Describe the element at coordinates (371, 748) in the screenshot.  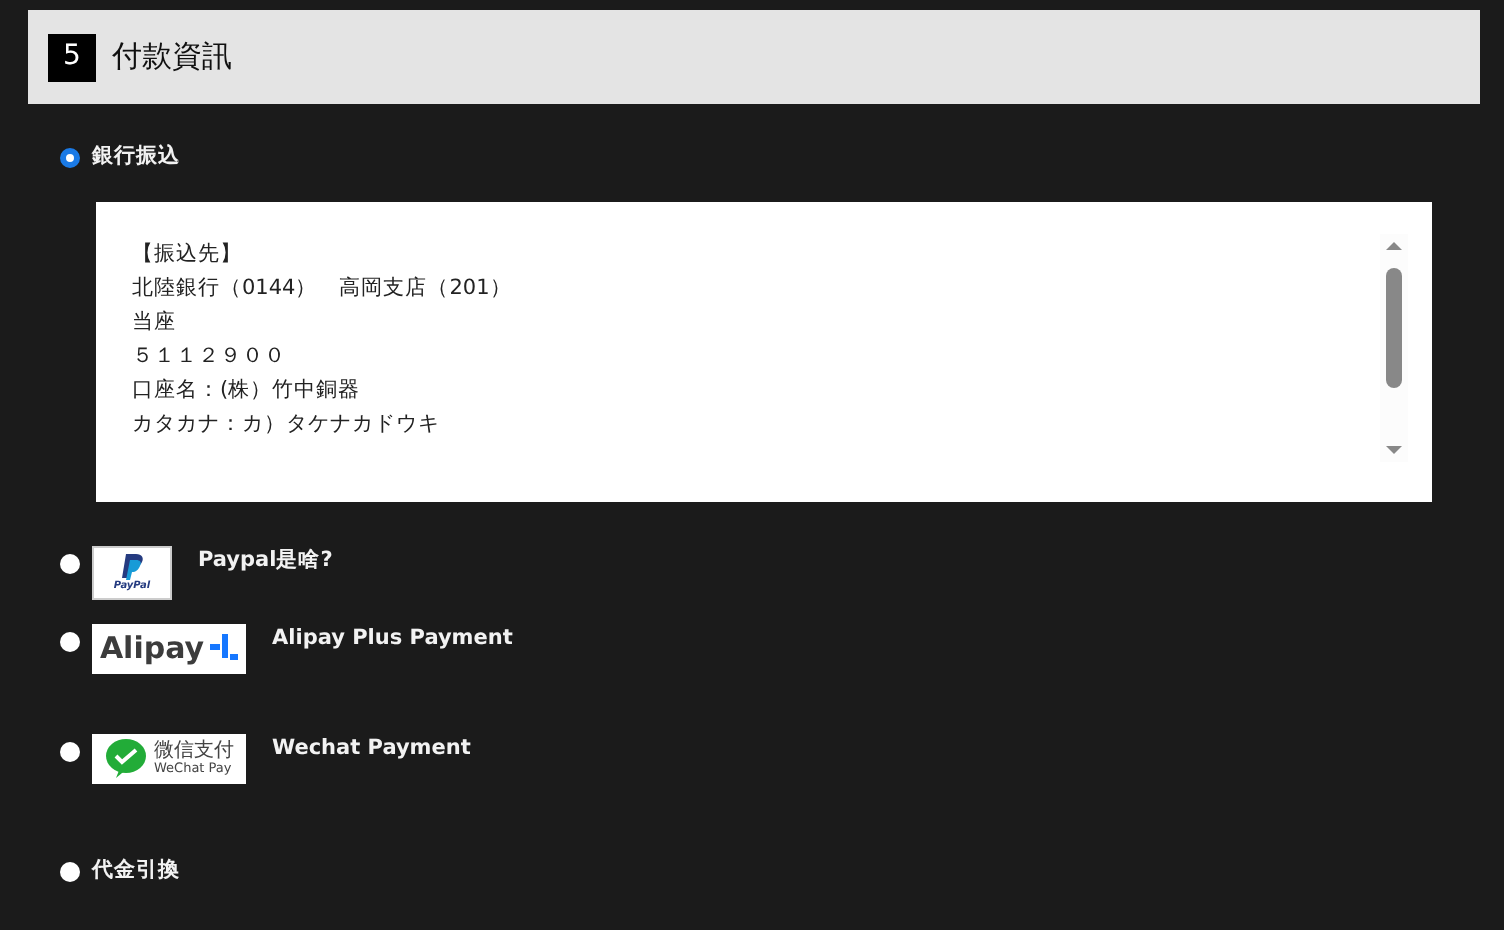
I see `payment-label: Wechat Payment` at that location.